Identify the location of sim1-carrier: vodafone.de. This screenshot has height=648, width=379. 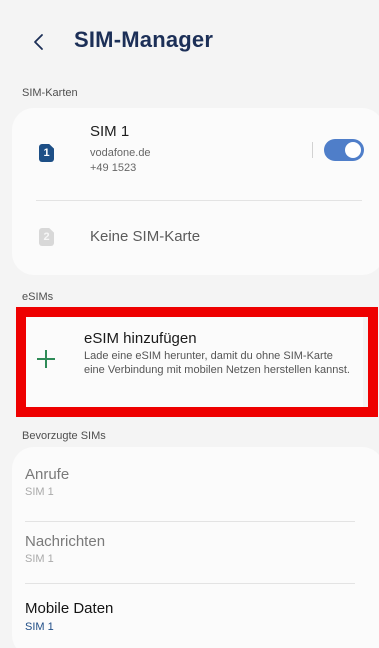
(120, 153).